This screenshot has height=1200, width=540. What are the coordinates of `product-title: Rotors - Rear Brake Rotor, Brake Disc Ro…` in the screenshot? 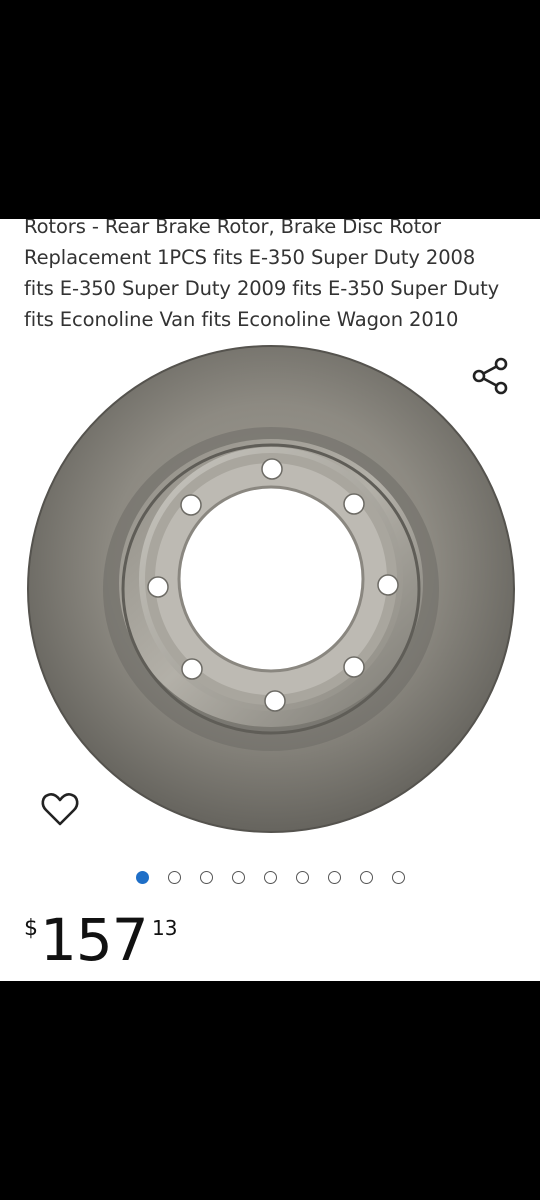 It's located at (274, 277).